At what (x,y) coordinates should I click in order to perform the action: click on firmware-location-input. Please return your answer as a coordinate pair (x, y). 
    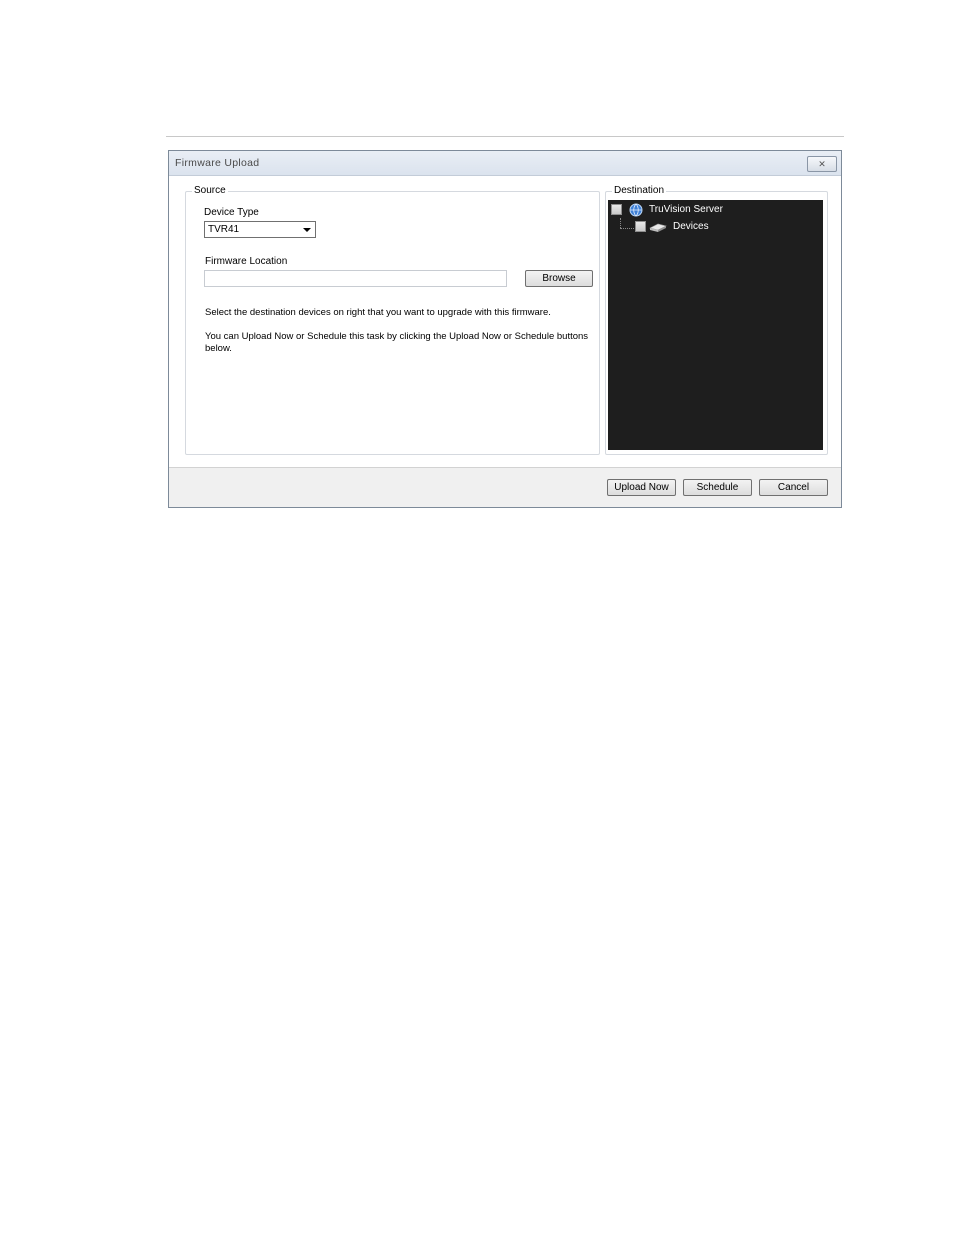
    Looking at the image, I should click on (355, 278).